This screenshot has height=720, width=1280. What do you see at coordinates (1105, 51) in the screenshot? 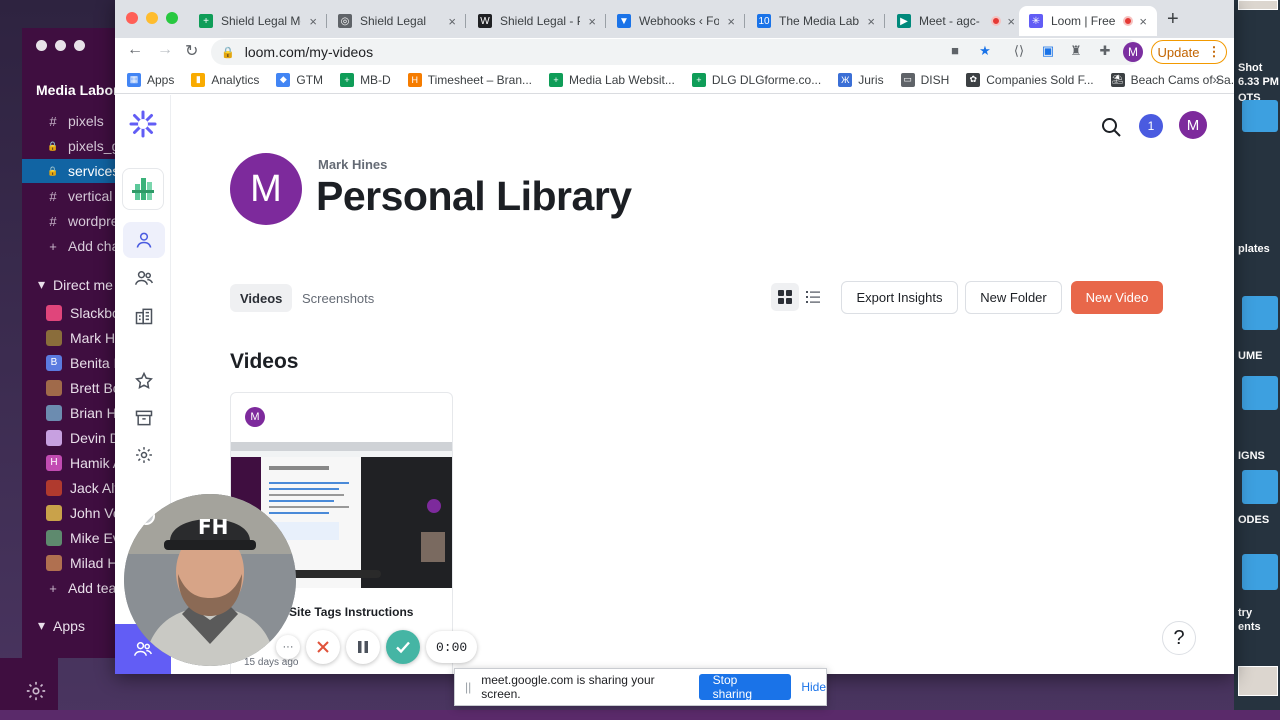
I see `extensions-puzzle-icon: ✚` at bounding box center [1105, 51].